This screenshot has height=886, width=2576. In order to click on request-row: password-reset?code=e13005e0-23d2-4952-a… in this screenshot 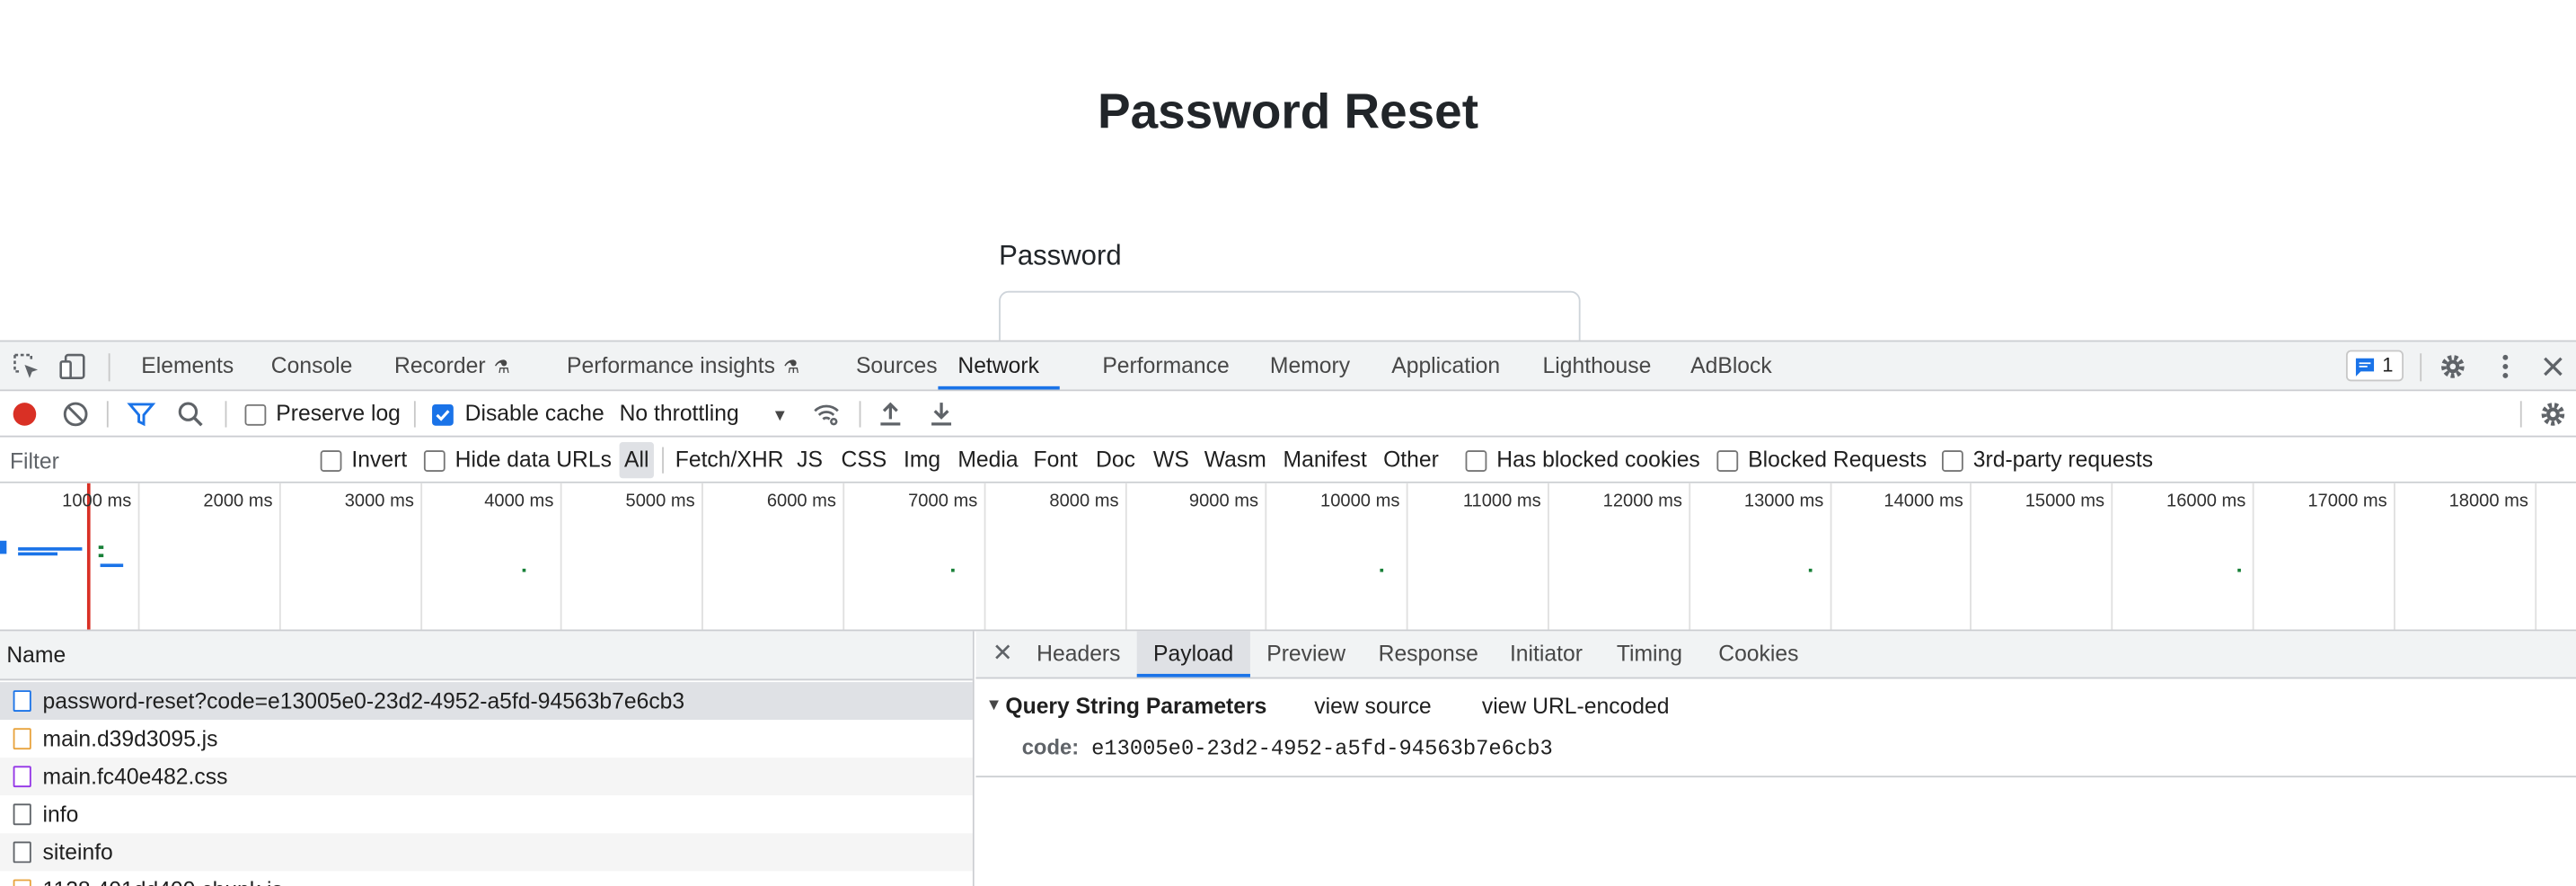, I will do `click(486, 702)`.